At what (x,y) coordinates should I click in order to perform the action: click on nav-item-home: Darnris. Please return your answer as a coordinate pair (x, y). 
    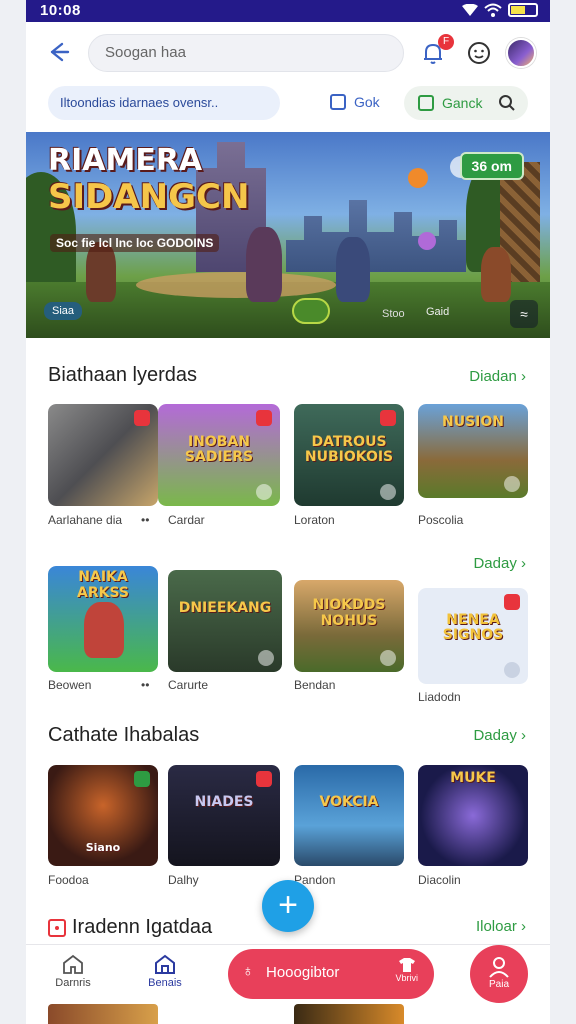
    Looking at the image, I should click on (73, 971).